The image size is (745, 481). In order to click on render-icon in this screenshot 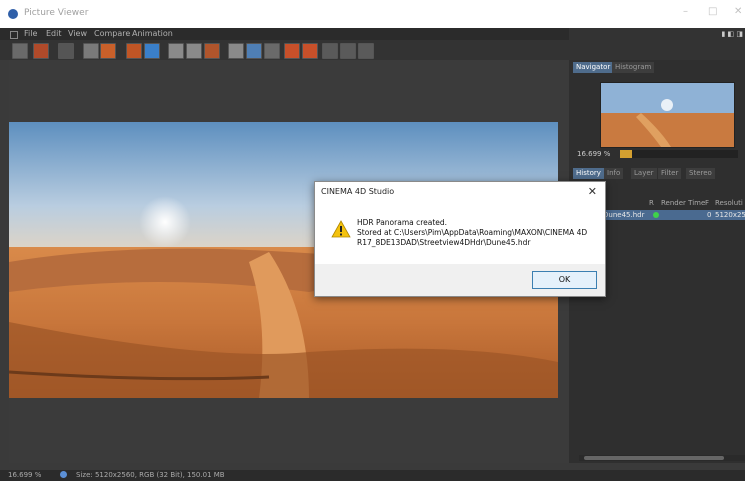, I will do `click(108, 51)`.